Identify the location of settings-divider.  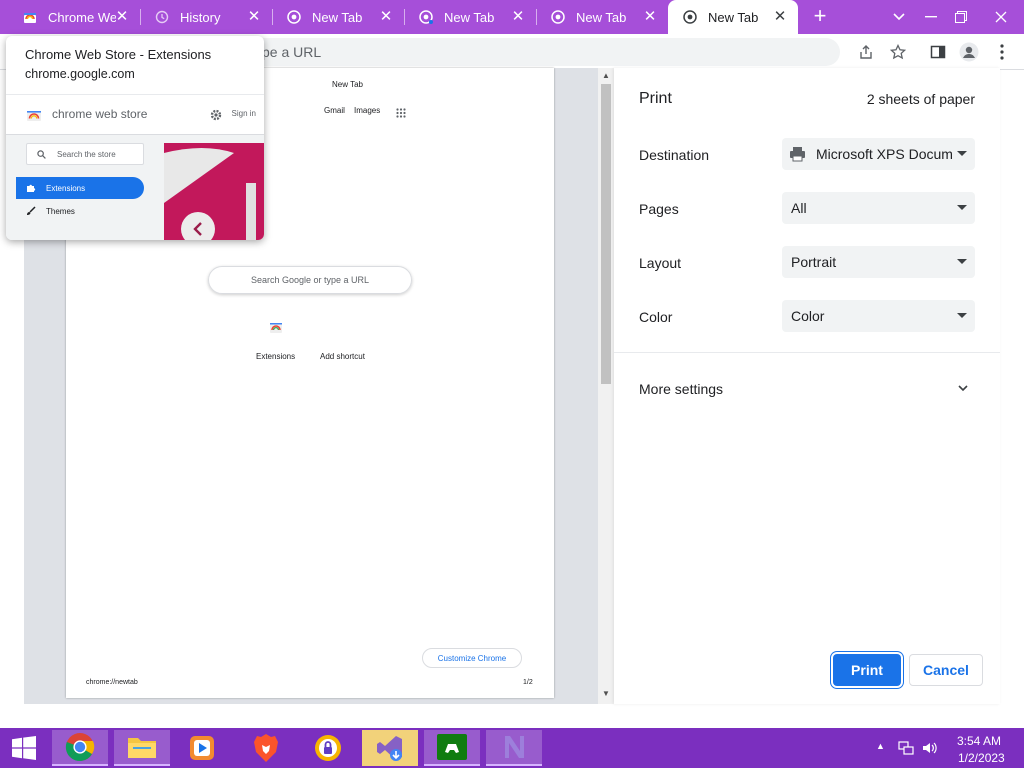
(807, 352).